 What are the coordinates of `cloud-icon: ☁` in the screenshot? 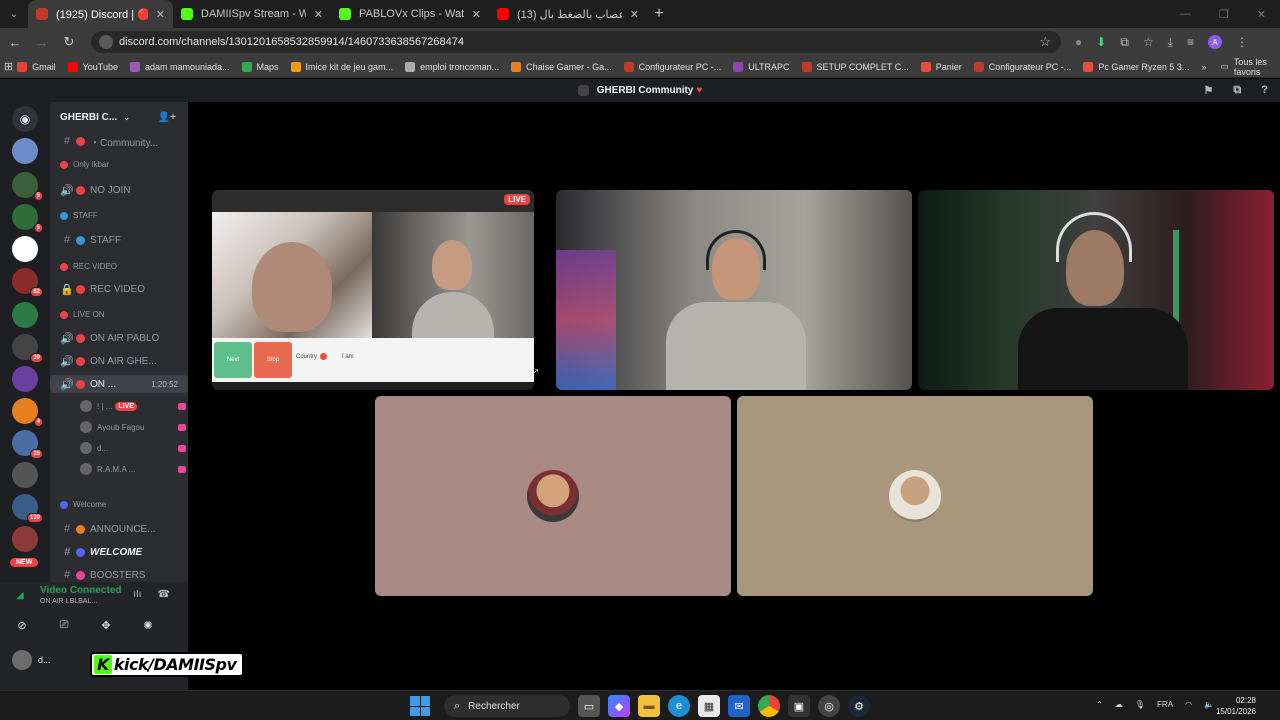 It's located at (1119, 704).